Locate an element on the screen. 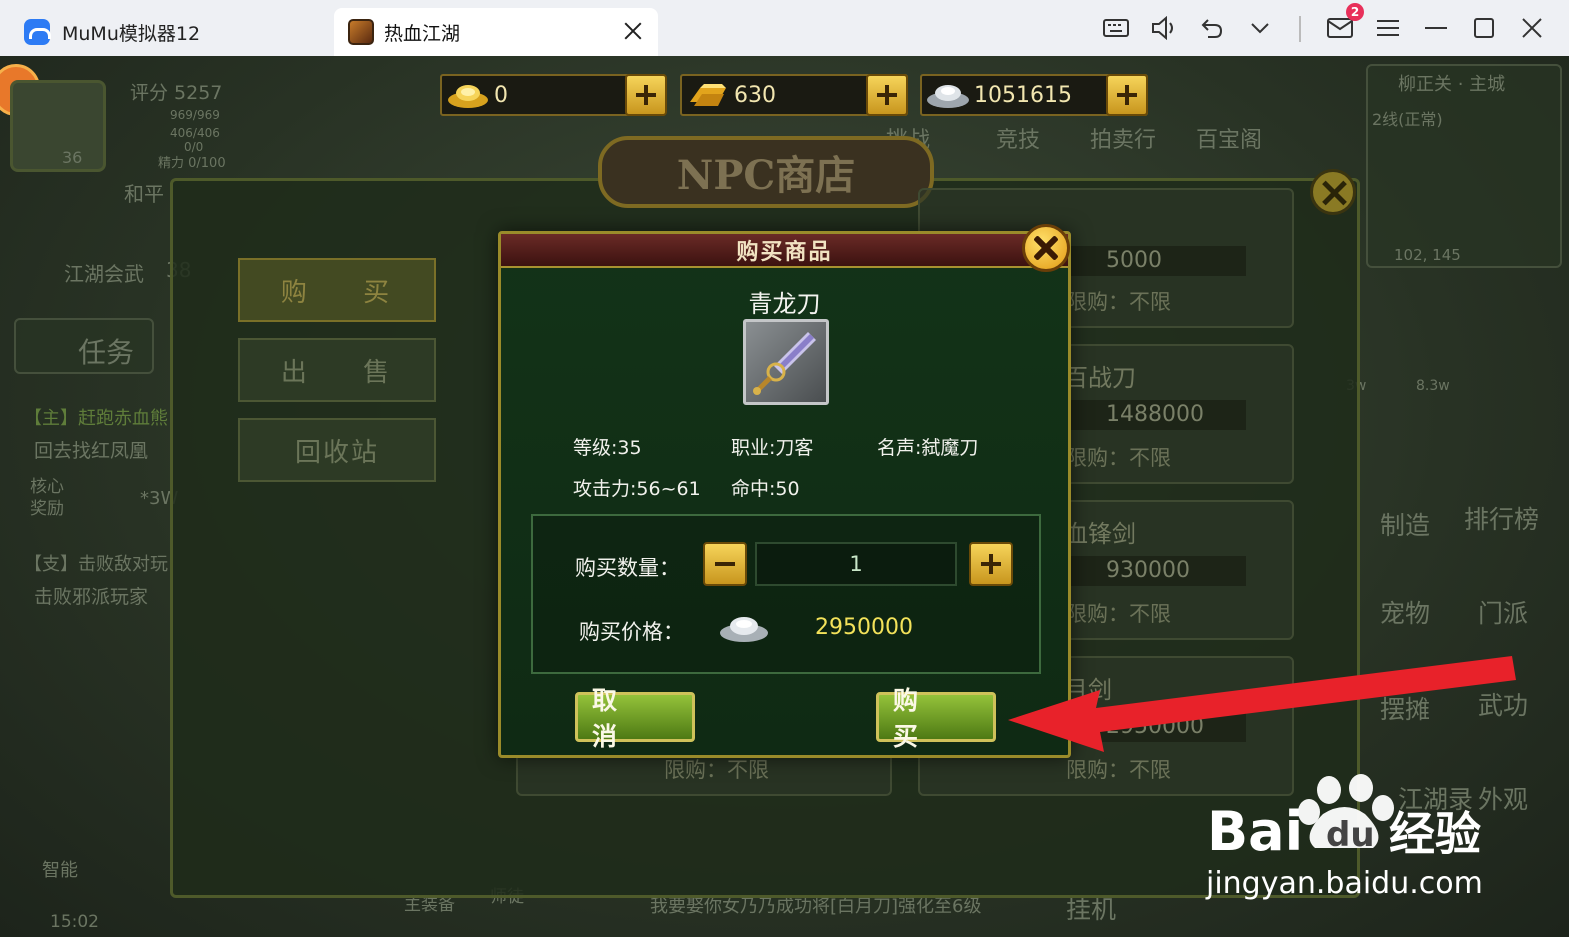  yuanbao-amount: 630 is located at coordinates (755, 95).